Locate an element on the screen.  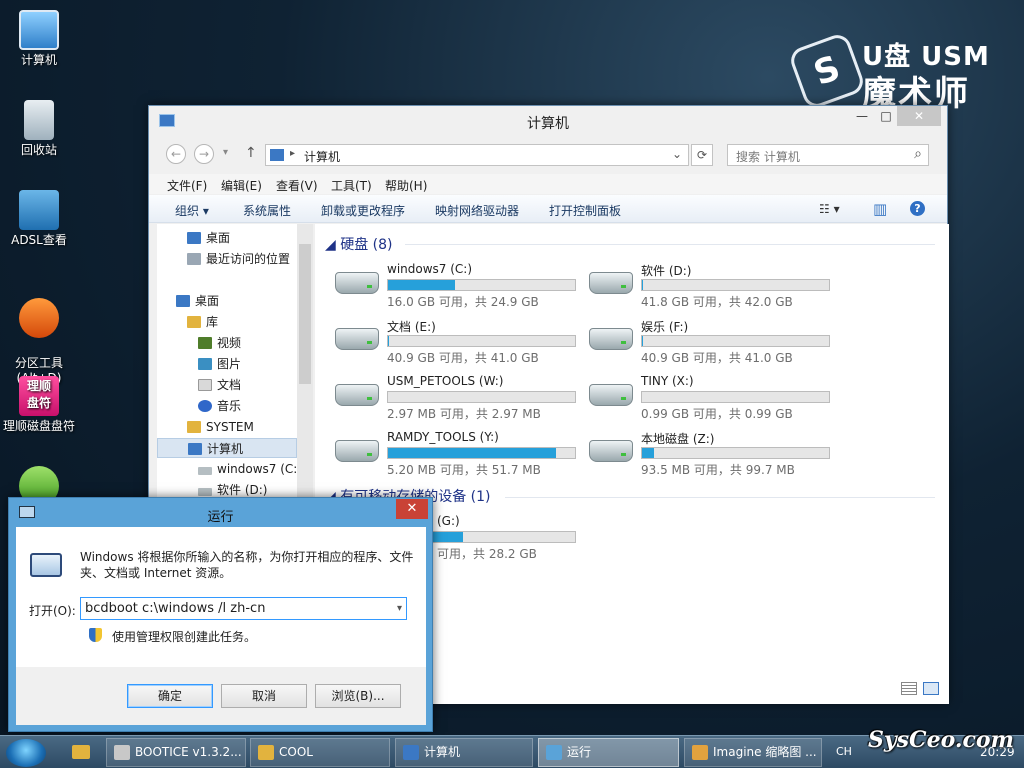
drive-item: windows7 (C:) 16.0 GB 可用，共 24.9 GB is located at coordinates (460, 285).